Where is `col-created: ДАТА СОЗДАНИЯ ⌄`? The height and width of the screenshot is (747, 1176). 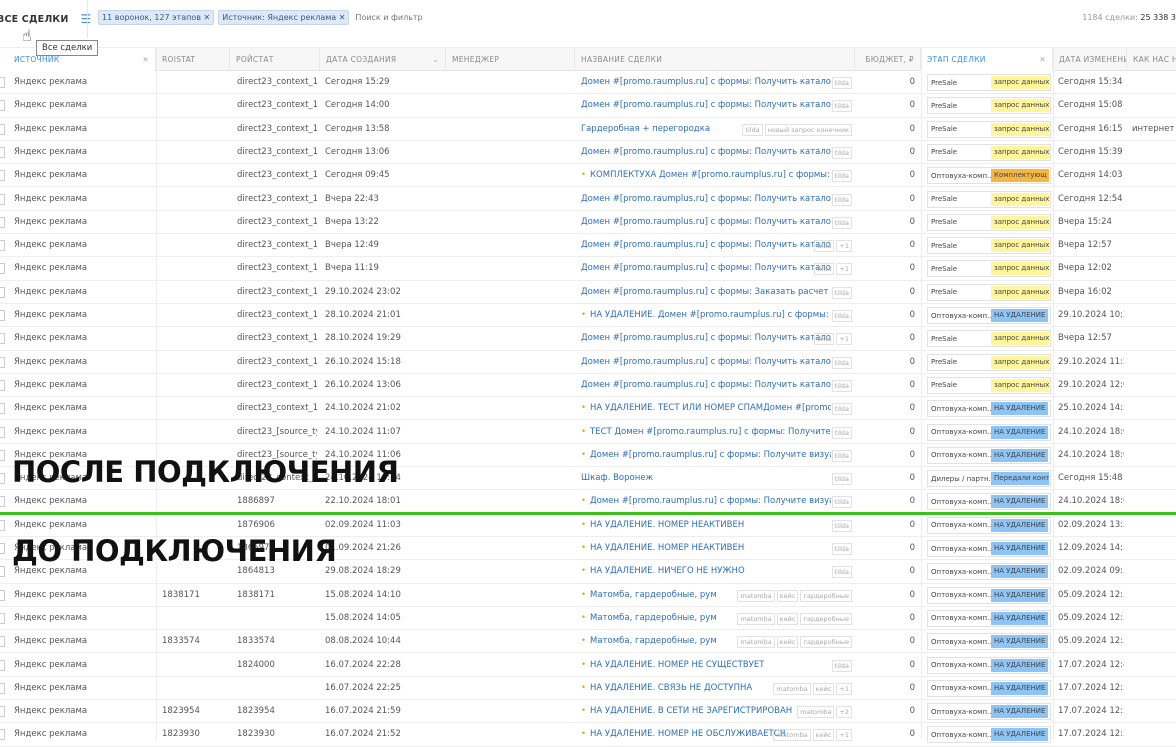
col-created: ДАТА СОЗДАНИЯ ⌄ is located at coordinates (383, 59).